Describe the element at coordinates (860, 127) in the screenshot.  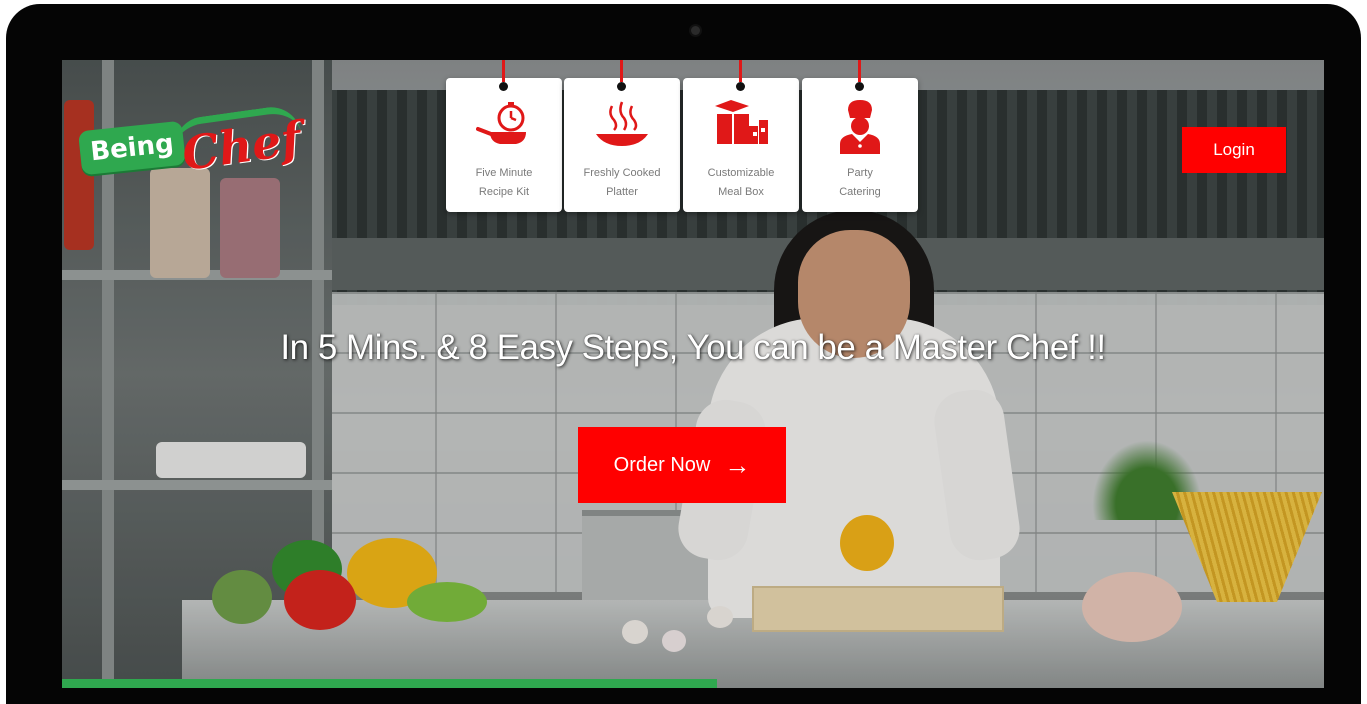
I see `chef-icon` at that location.